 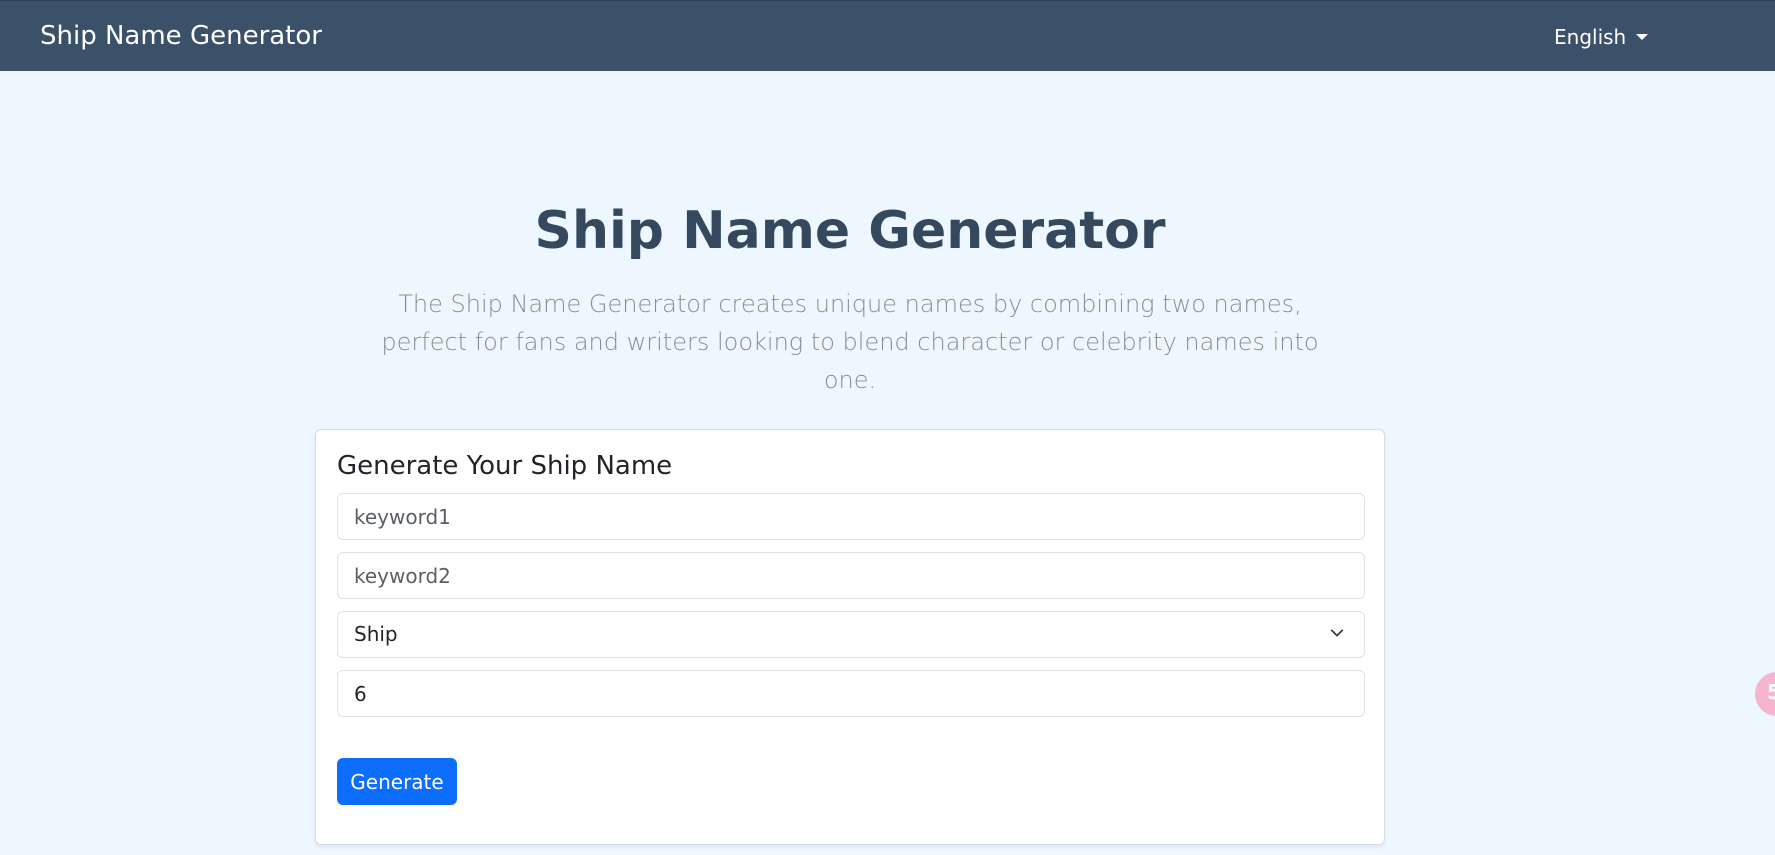 I want to click on top-navbar: Ship Name Generator English, so click(x=887, y=35).